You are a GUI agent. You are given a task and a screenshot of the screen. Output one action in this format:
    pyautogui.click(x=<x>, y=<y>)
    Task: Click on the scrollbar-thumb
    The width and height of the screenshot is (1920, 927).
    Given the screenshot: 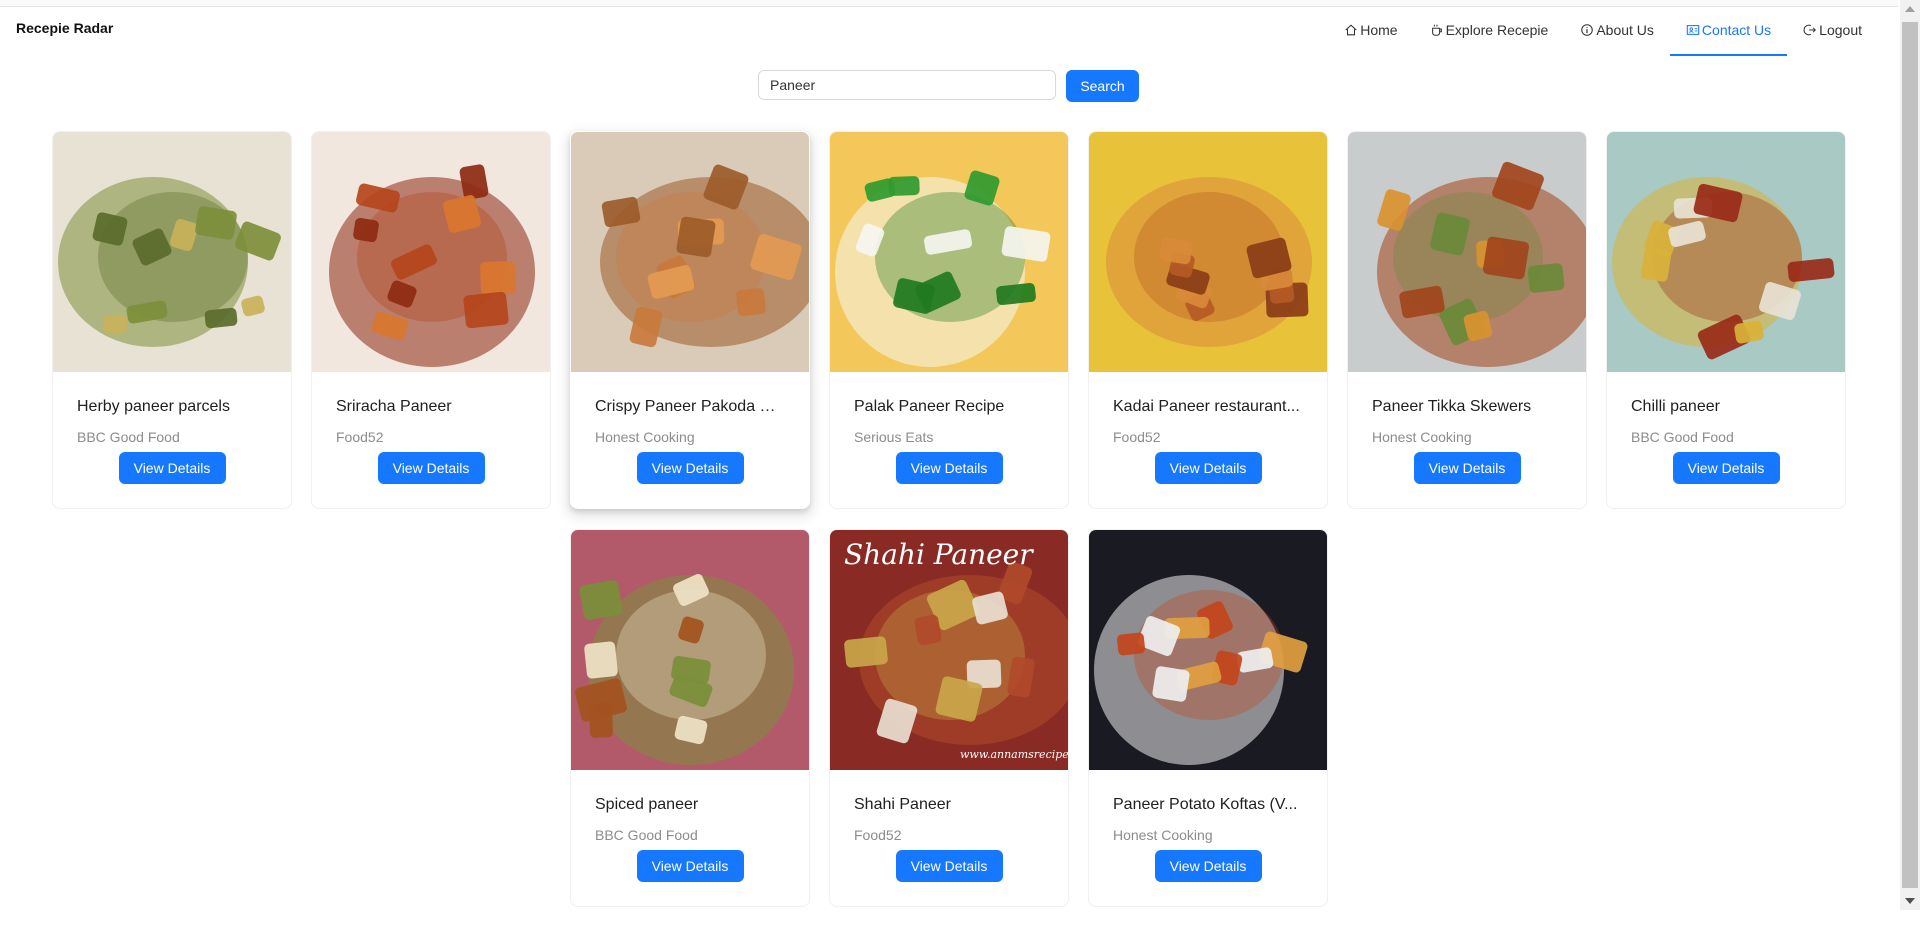 What is the action you would take?
    pyautogui.click(x=1910, y=455)
    